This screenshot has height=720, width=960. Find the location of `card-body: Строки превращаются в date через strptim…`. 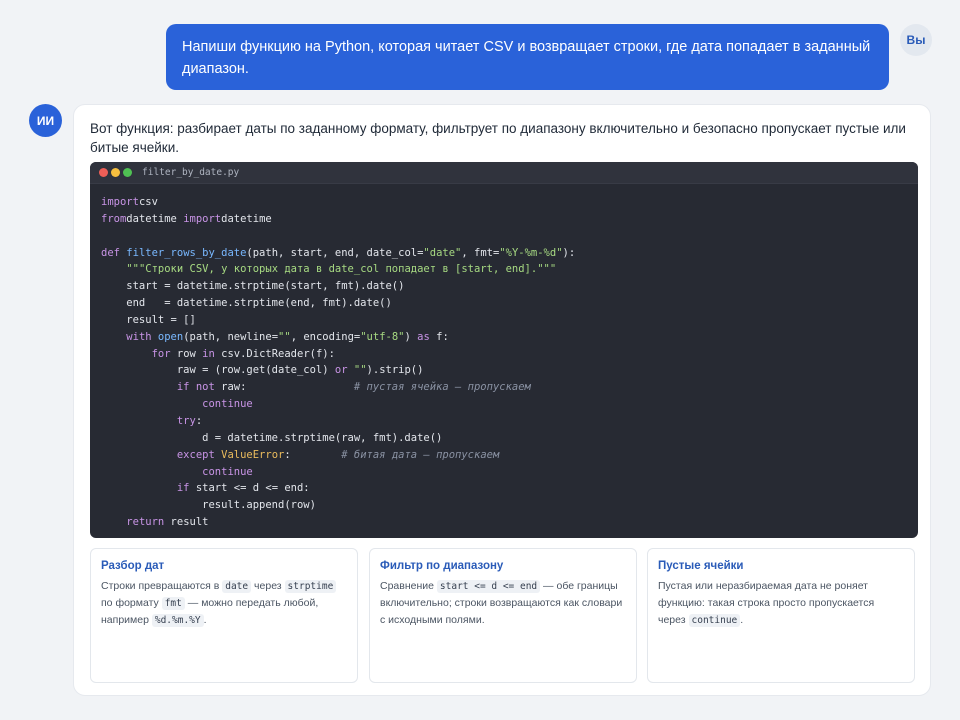

card-body: Строки превращаются в date через strptim… is located at coordinates (224, 603).